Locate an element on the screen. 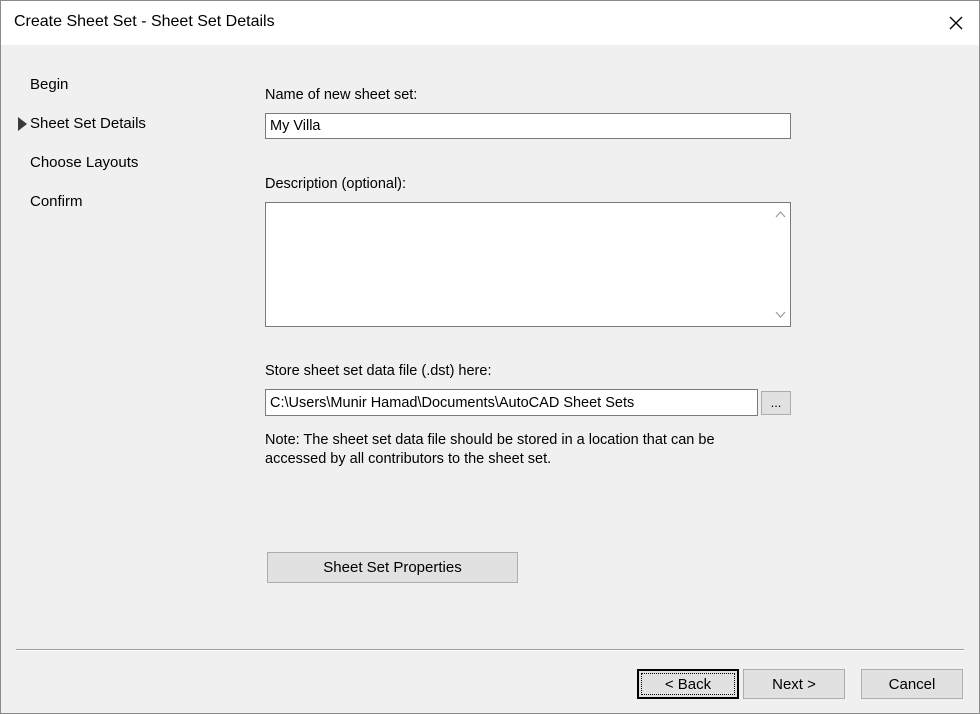  sheet-set-name-input is located at coordinates (528, 126).